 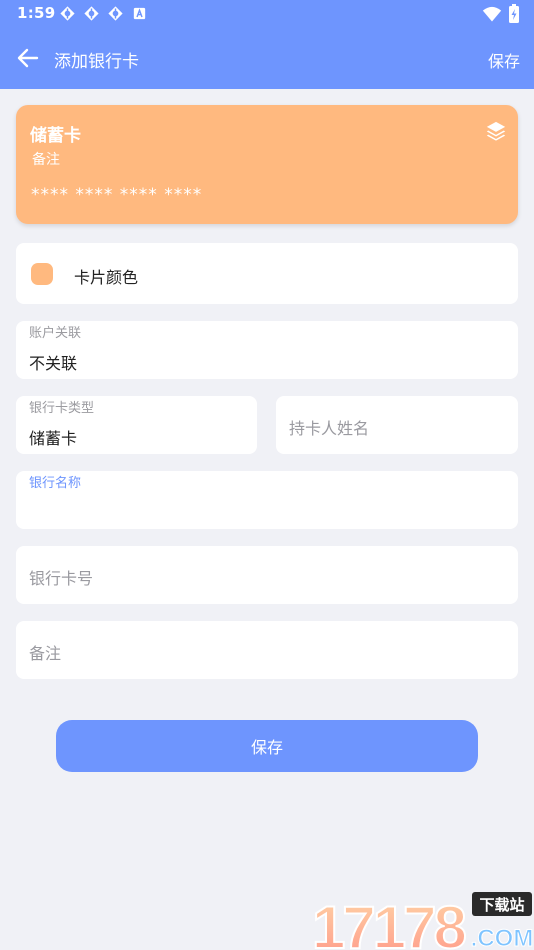 What do you see at coordinates (62, 408) in the screenshot?
I see `card-type-label: 银行卡类型` at bounding box center [62, 408].